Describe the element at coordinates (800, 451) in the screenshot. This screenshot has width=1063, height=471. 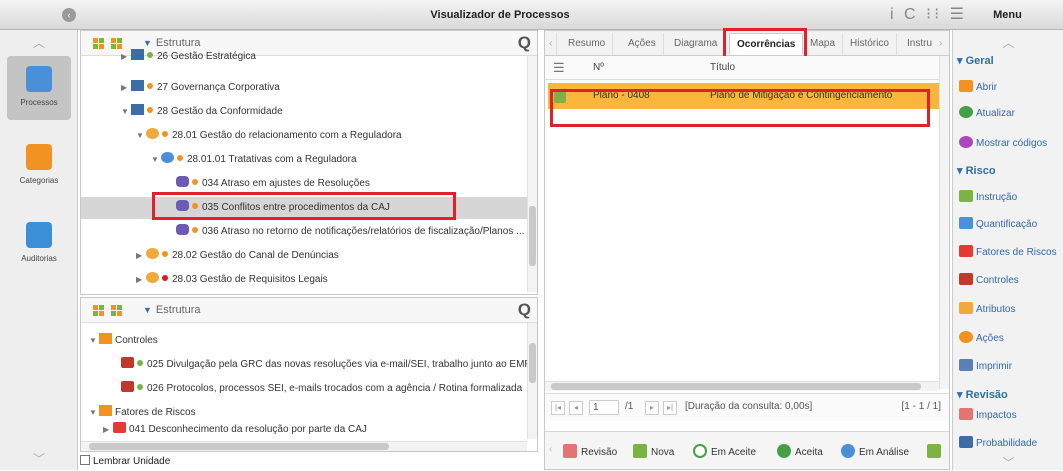
I see `aceita-button: Aceita` at that location.